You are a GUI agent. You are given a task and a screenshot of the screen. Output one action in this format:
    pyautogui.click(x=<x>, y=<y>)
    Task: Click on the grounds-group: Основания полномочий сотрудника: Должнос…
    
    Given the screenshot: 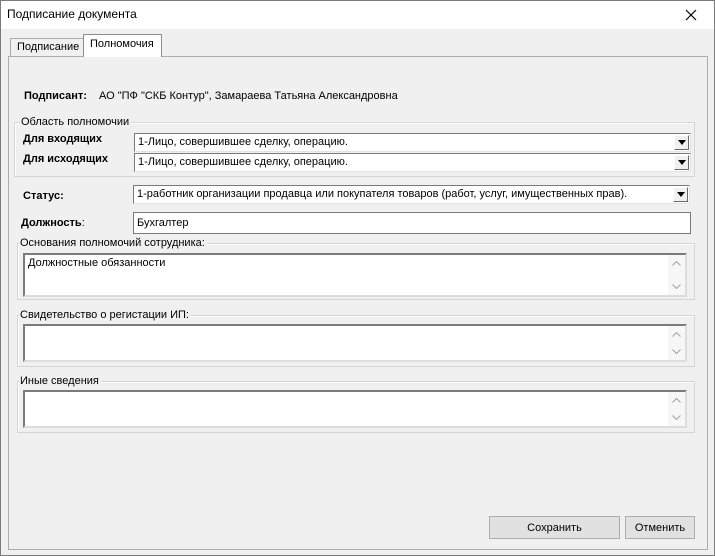 What is the action you would take?
    pyautogui.click(x=356, y=268)
    